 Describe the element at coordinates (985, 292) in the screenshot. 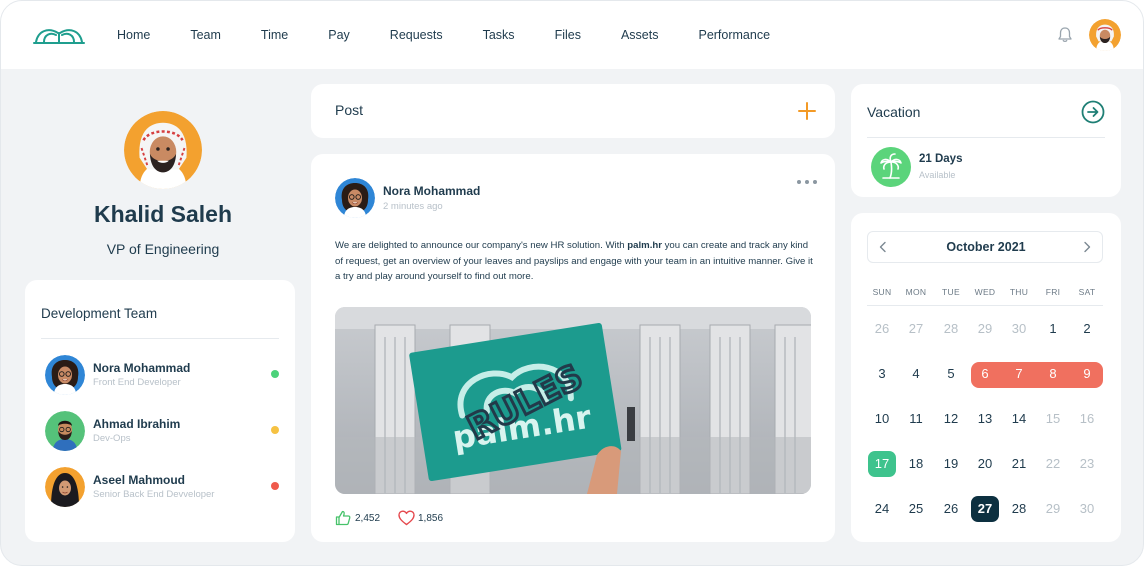

I see `weekday-label: WED` at that location.